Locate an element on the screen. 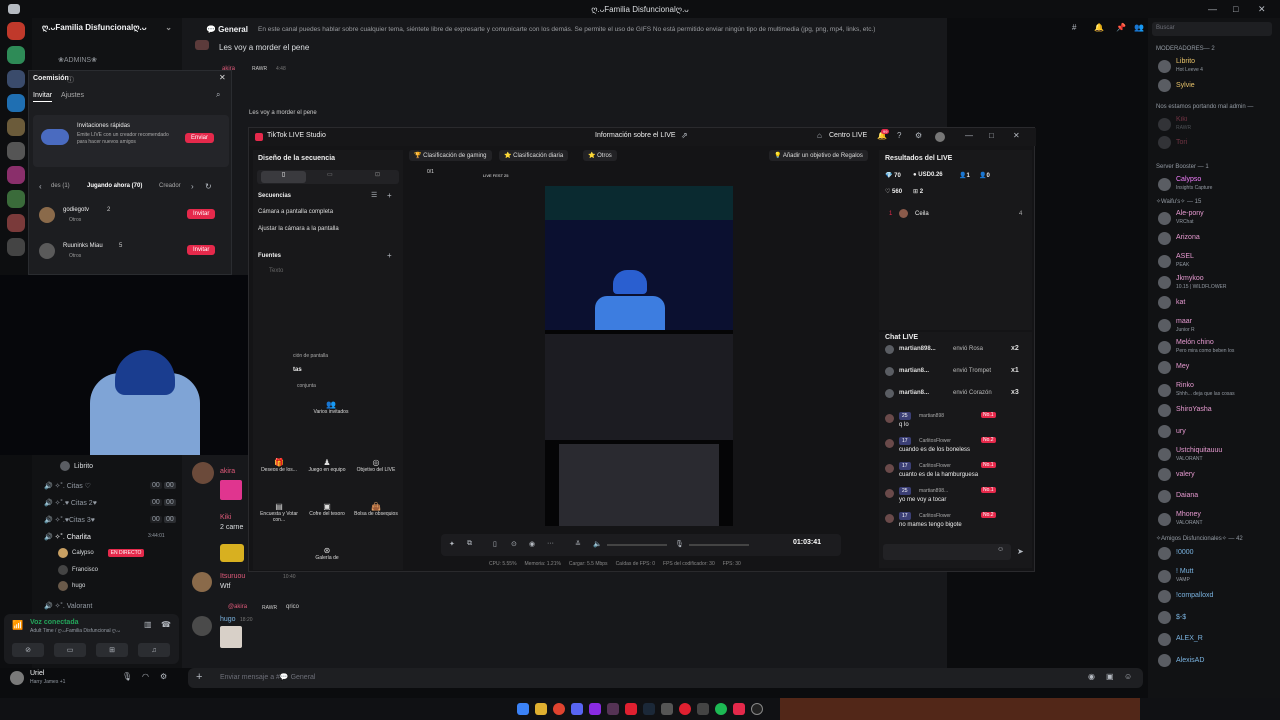  disconnect-icon: ☎ is located at coordinates (166, 624).